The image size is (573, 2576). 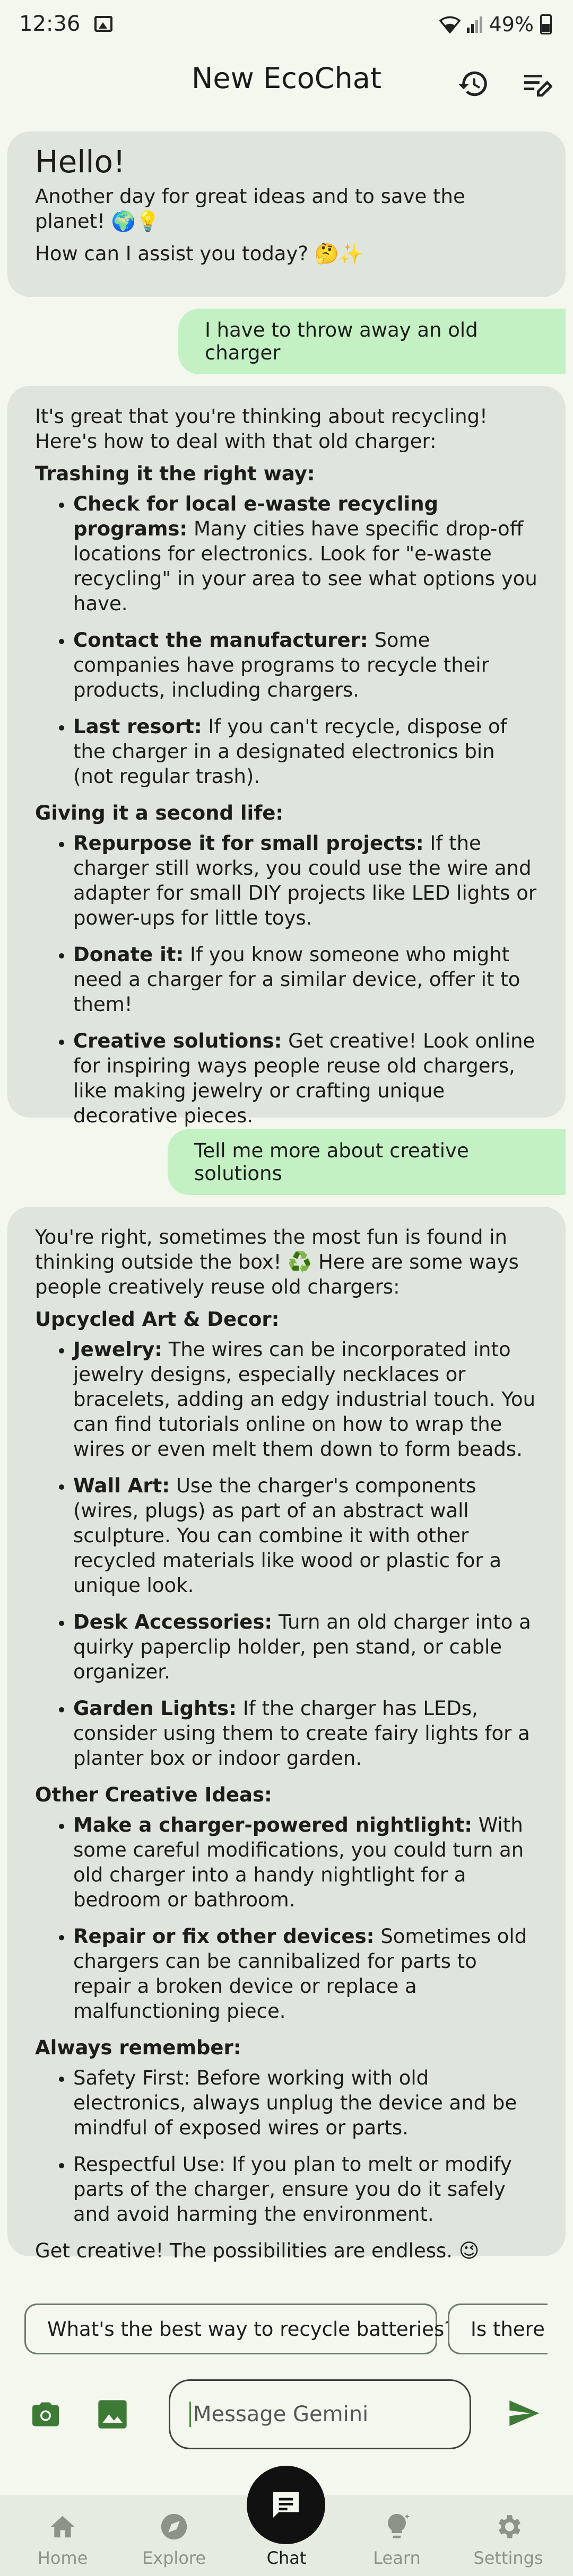 I want to click on suggestion-chip-clip: Is there c, so click(x=498, y=2329).